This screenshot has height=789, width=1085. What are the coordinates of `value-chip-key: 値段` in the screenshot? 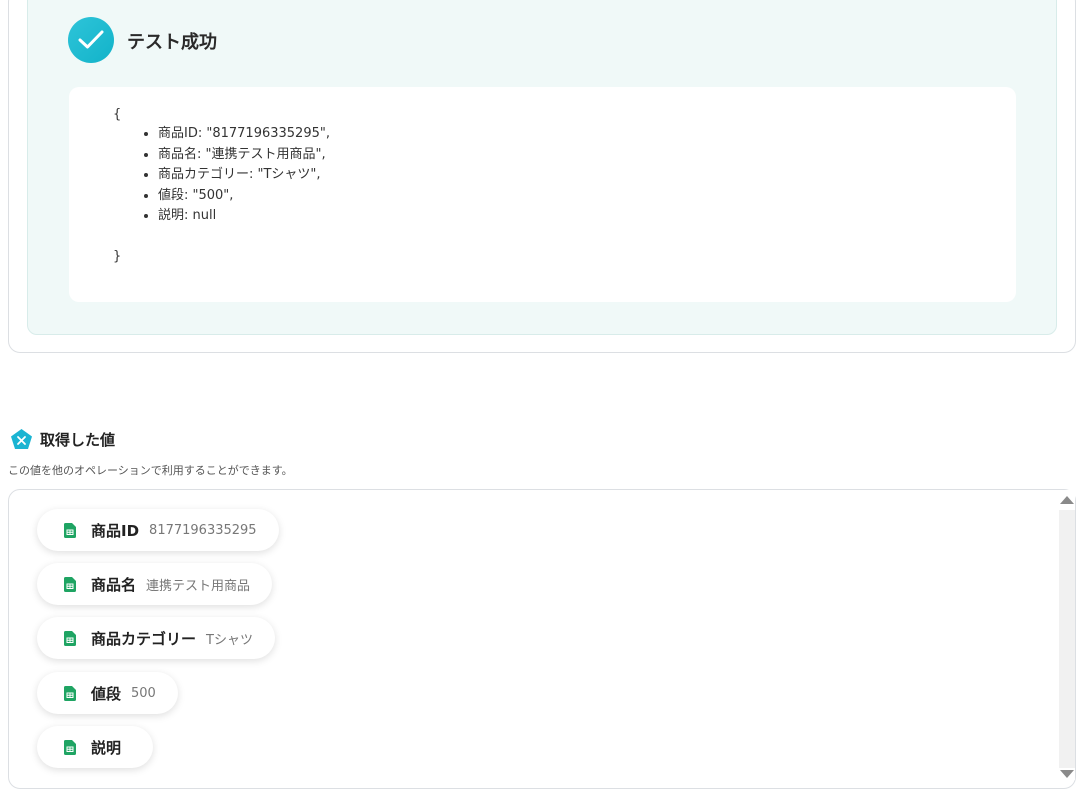 It's located at (106, 693).